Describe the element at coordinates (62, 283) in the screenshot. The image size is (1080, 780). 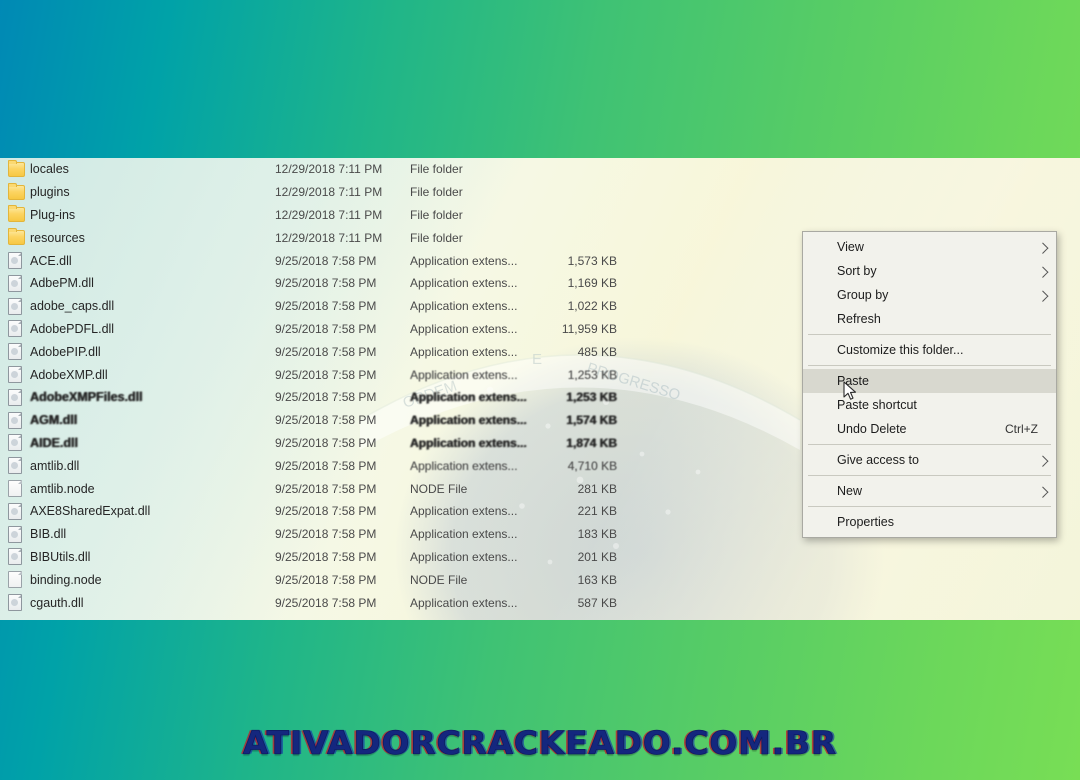
I see `file-name: AdbePM.dll` at that location.